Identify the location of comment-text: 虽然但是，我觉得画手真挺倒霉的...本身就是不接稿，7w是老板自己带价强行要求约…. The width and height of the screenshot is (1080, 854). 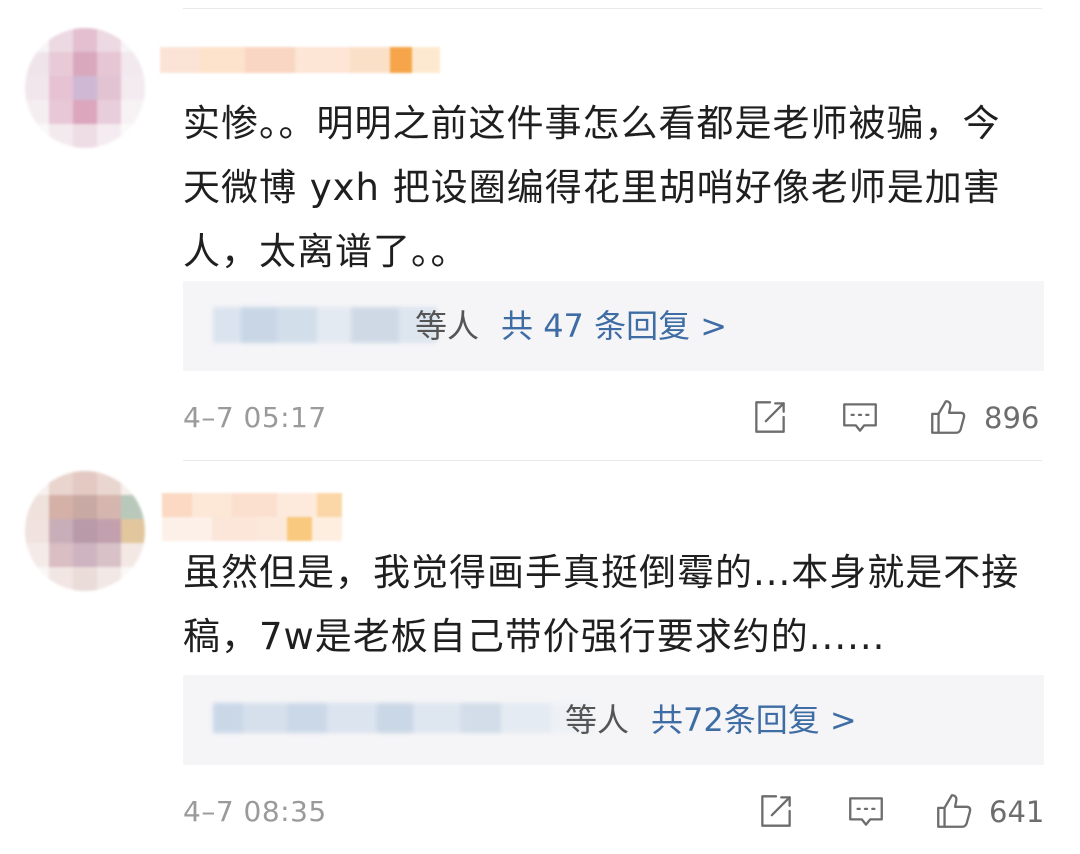
(601, 604).